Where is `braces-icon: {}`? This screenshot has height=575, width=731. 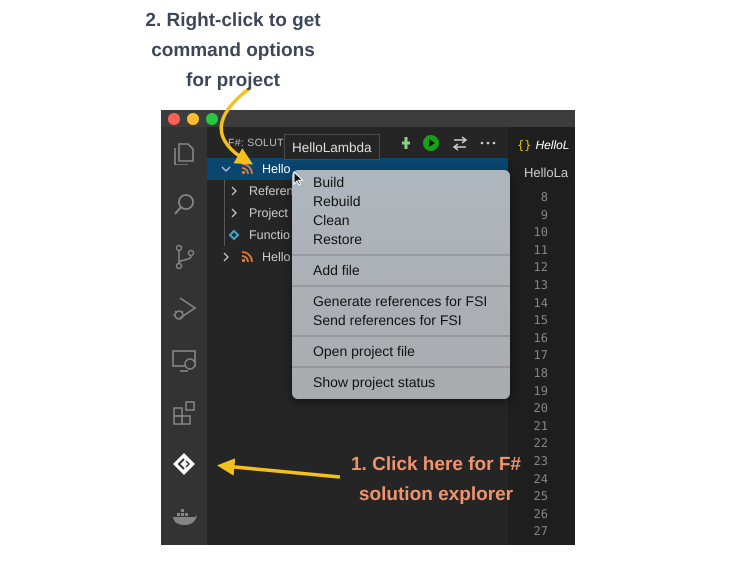 braces-icon: {} is located at coordinates (524, 145).